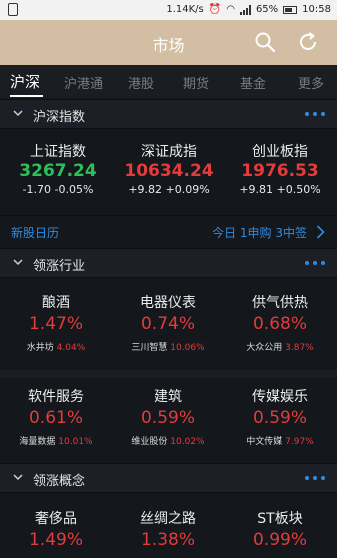  What do you see at coordinates (215, 9) in the screenshot?
I see `alarm-icon: ⏰` at bounding box center [215, 9].